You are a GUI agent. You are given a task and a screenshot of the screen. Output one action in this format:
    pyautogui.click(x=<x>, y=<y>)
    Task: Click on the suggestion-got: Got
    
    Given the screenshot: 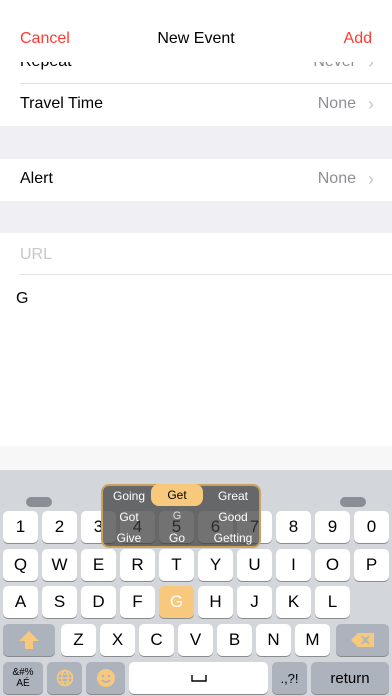 What is the action you would take?
    pyautogui.click(x=129, y=517)
    